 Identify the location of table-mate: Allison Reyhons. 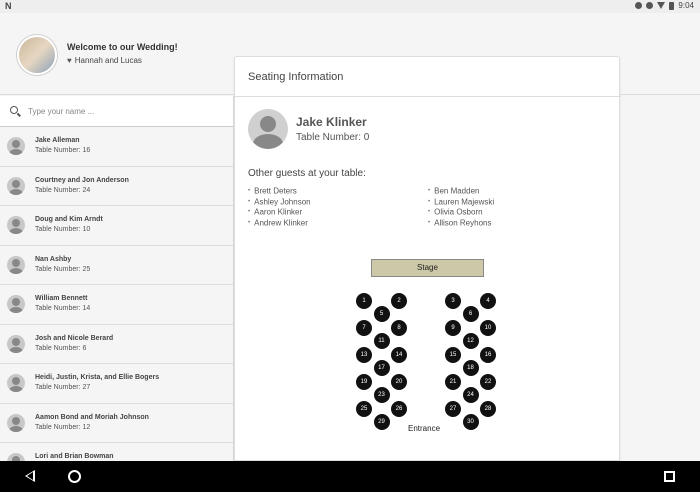
(461, 223).